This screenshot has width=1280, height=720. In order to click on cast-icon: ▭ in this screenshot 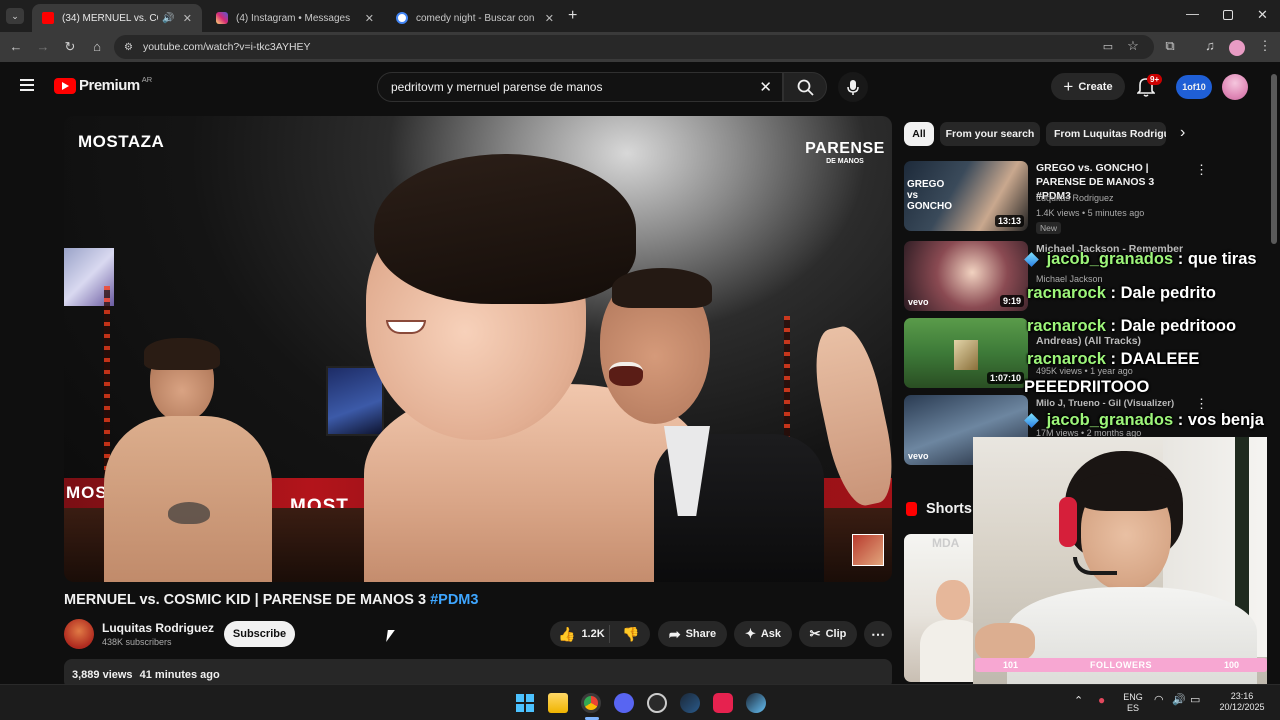, I will do `click(1108, 47)`.